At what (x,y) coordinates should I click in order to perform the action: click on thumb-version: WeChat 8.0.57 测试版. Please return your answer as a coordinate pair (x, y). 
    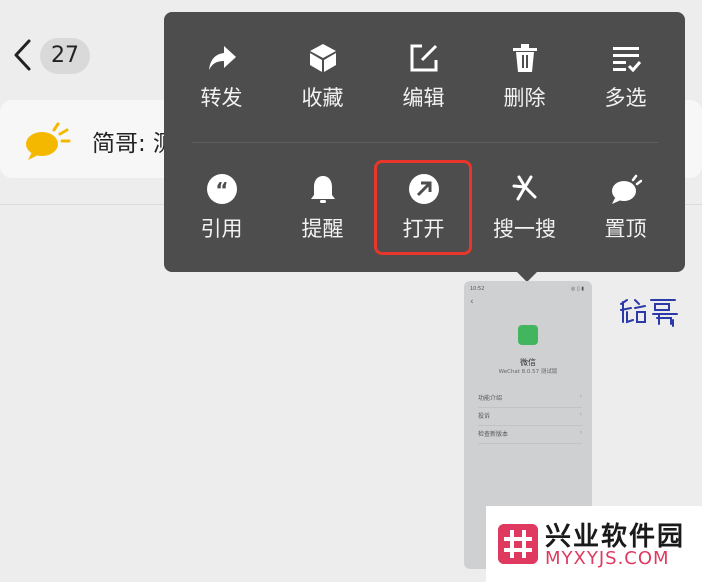
    Looking at the image, I should click on (528, 372).